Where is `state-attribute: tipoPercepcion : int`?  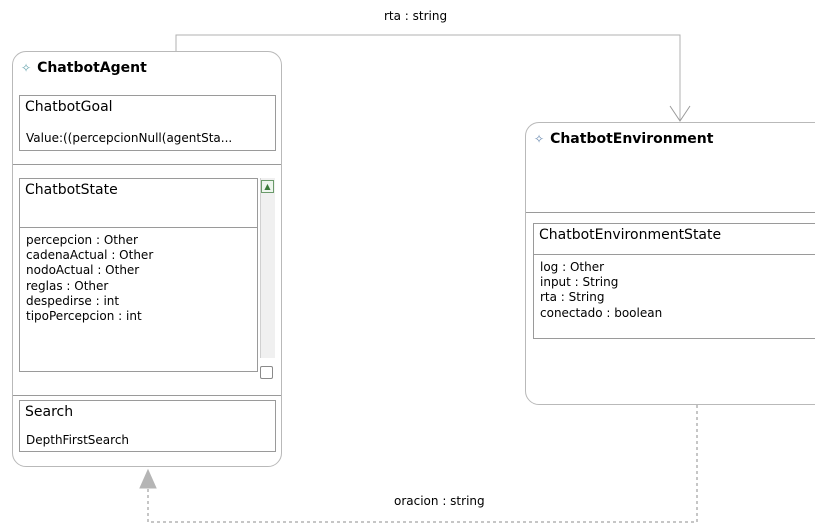
state-attribute: tipoPercepcion : int is located at coordinates (84, 316).